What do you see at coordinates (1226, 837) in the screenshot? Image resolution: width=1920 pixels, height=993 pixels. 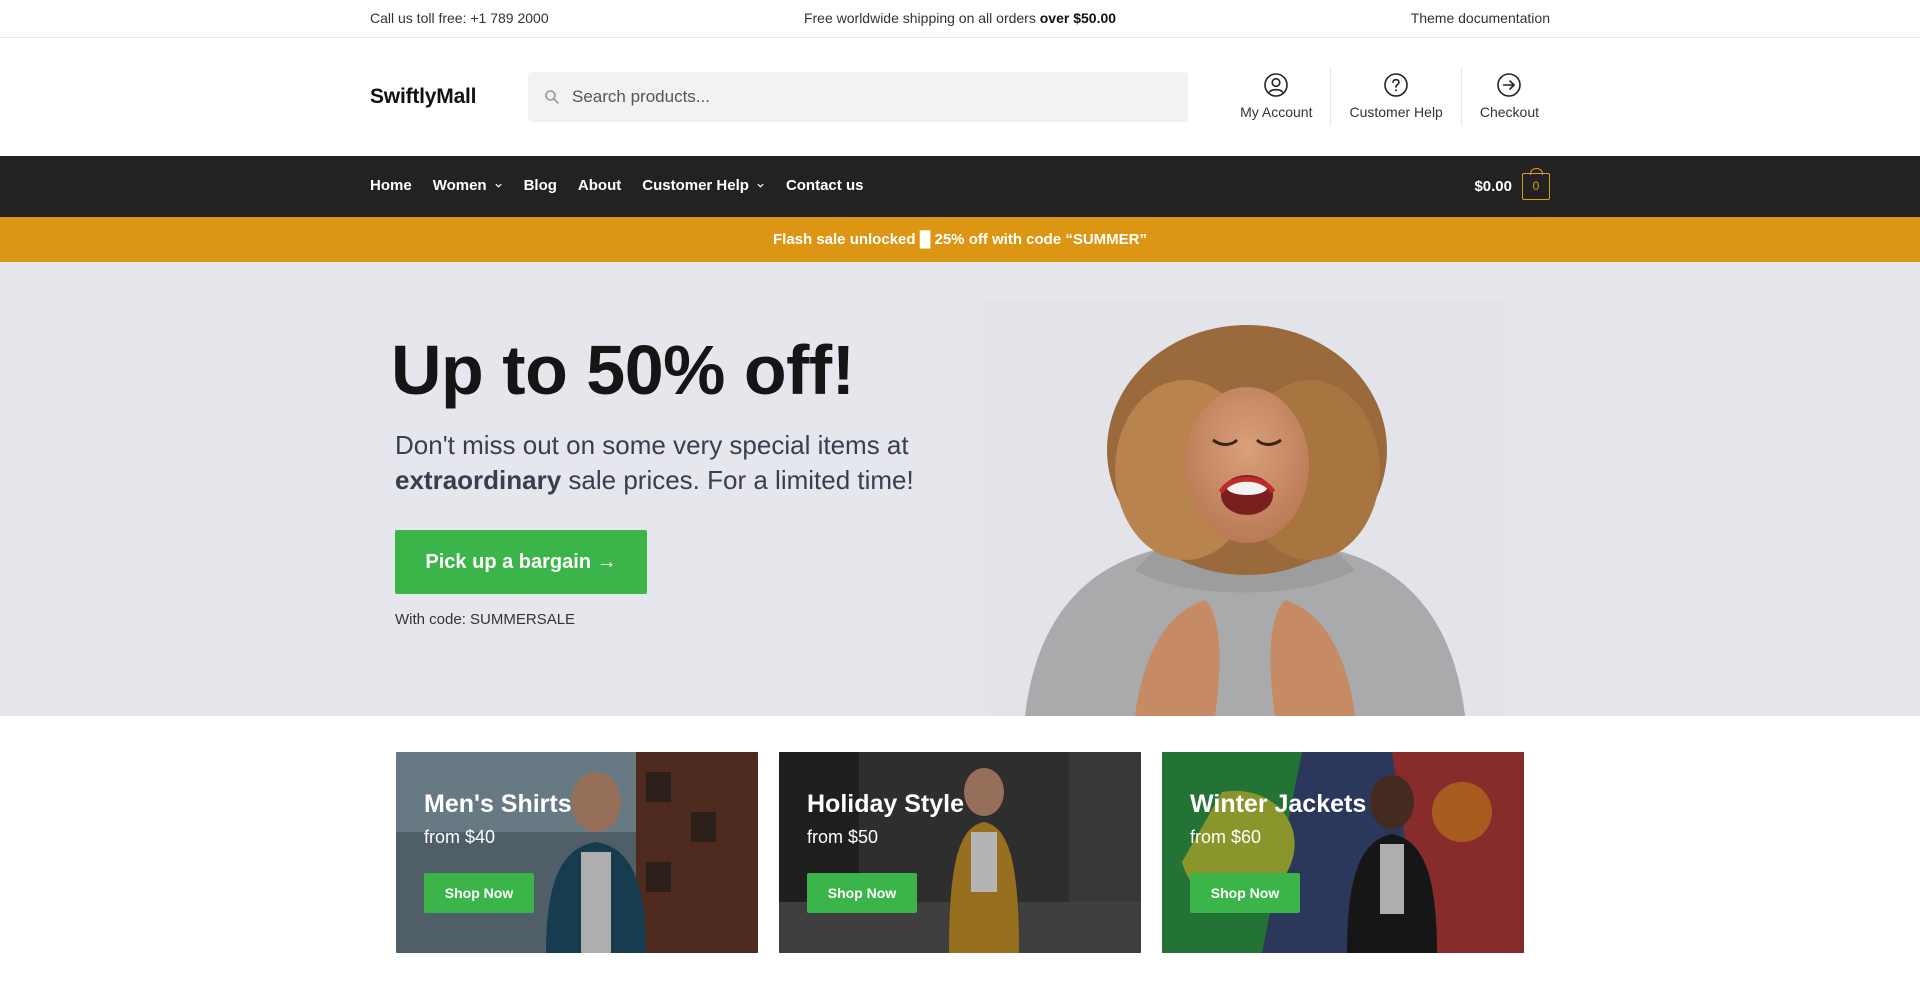 I see `category-price: from $60` at bounding box center [1226, 837].